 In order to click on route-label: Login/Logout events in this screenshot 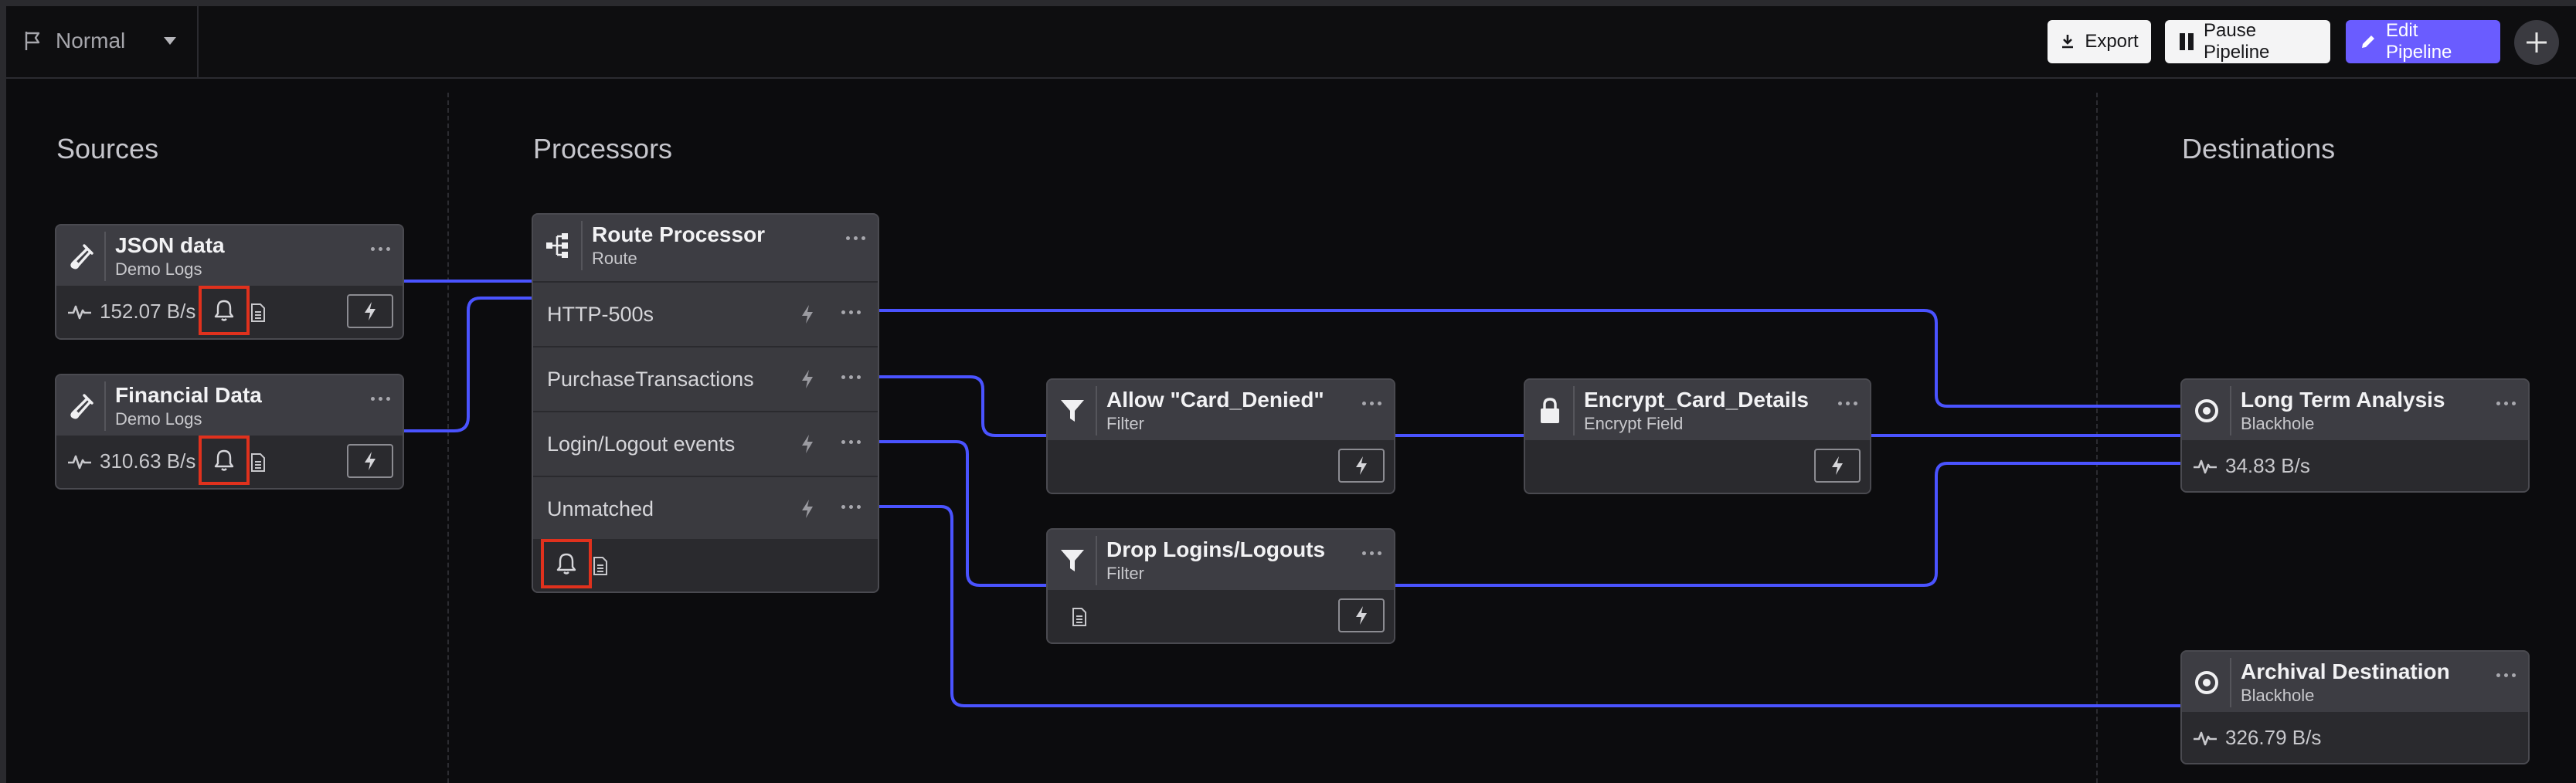, I will do `click(641, 444)`.